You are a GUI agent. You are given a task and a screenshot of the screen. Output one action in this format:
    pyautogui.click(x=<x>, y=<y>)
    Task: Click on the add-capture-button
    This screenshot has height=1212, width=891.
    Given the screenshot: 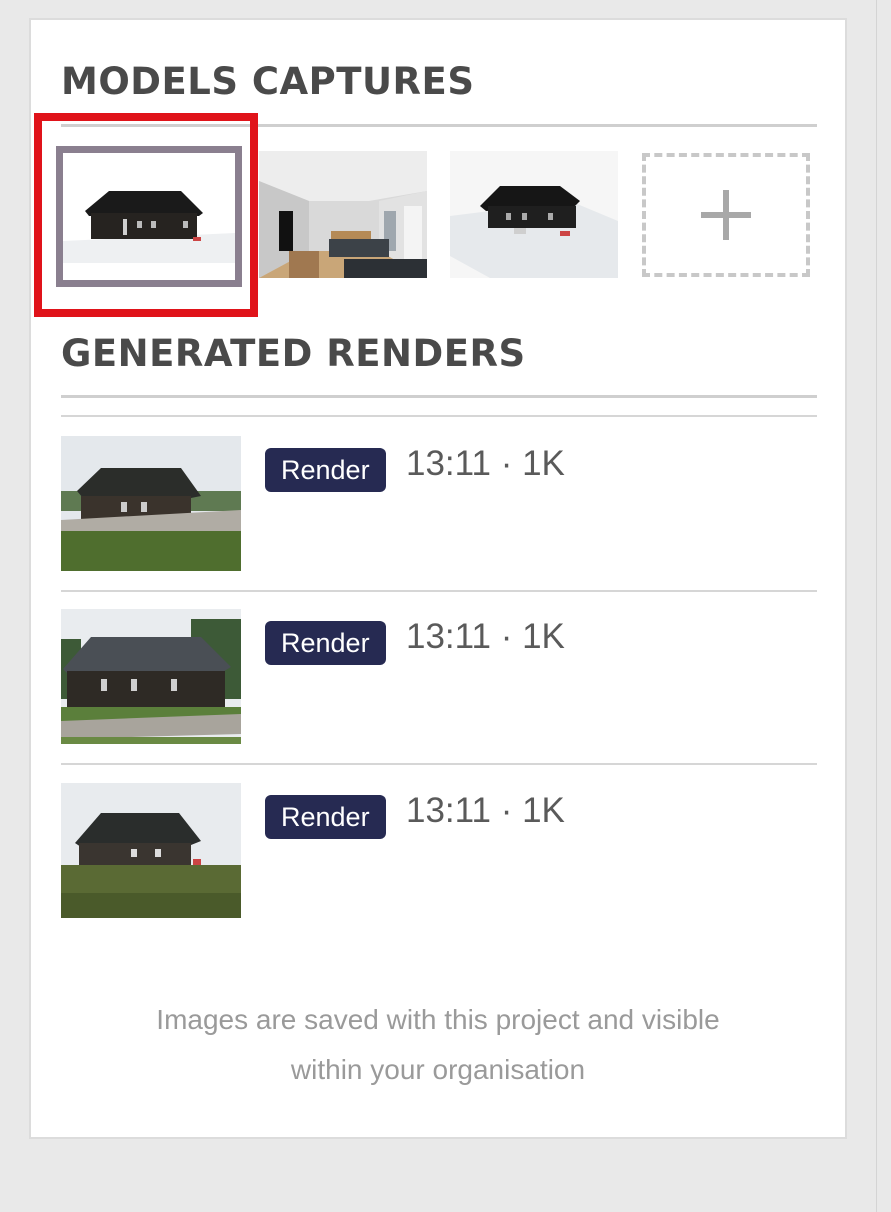 What is the action you would take?
    pyautogui.click(x=726, y=215)
    